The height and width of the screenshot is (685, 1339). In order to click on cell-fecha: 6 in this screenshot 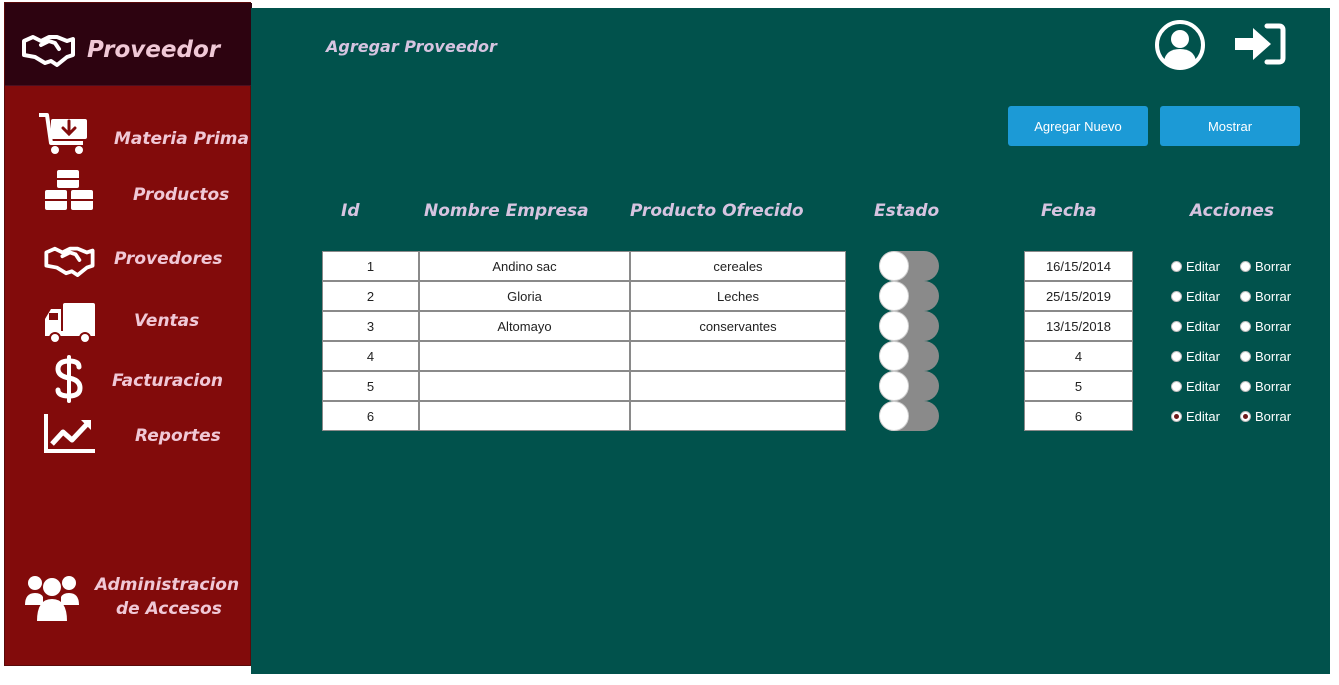, I will do `click(1078, 416)`.